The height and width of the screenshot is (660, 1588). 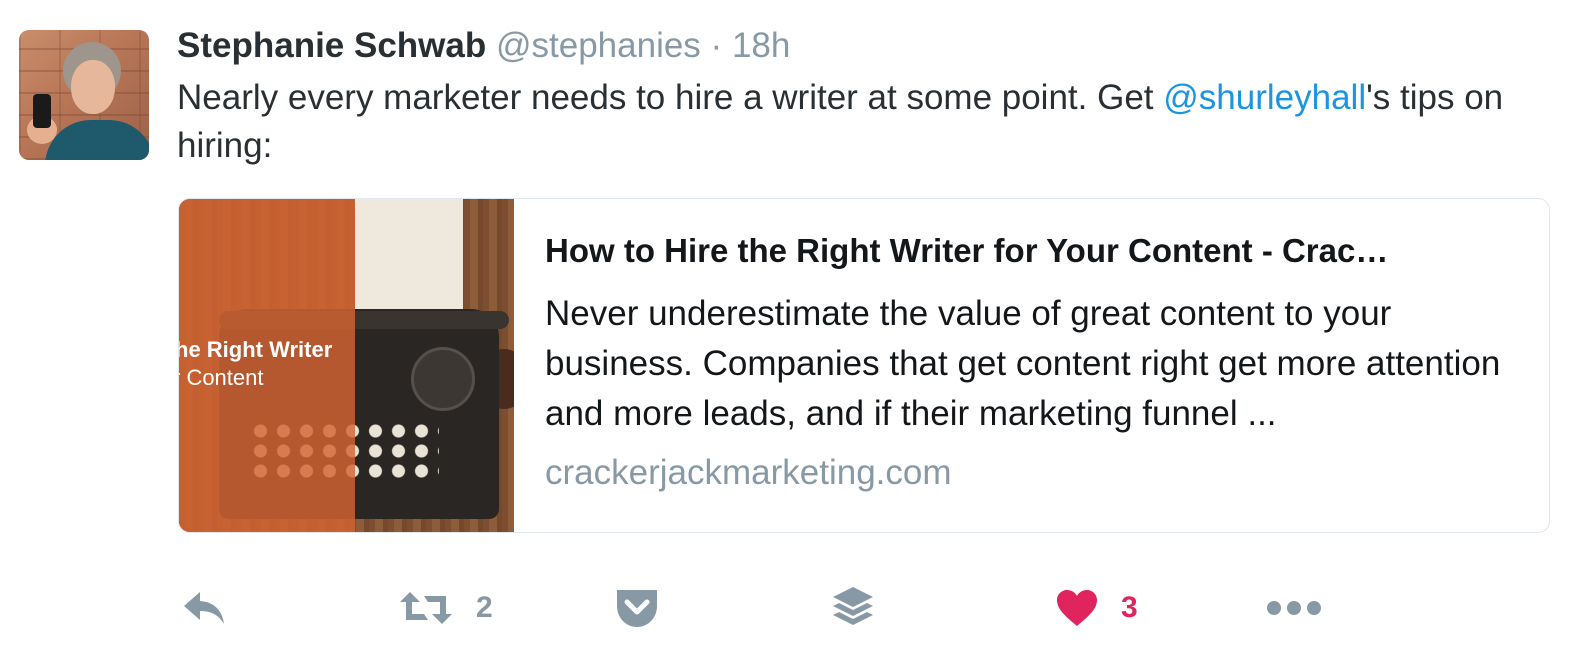 I want to click on author-name: Stephanie Schwab, so click(x=331, y=45).